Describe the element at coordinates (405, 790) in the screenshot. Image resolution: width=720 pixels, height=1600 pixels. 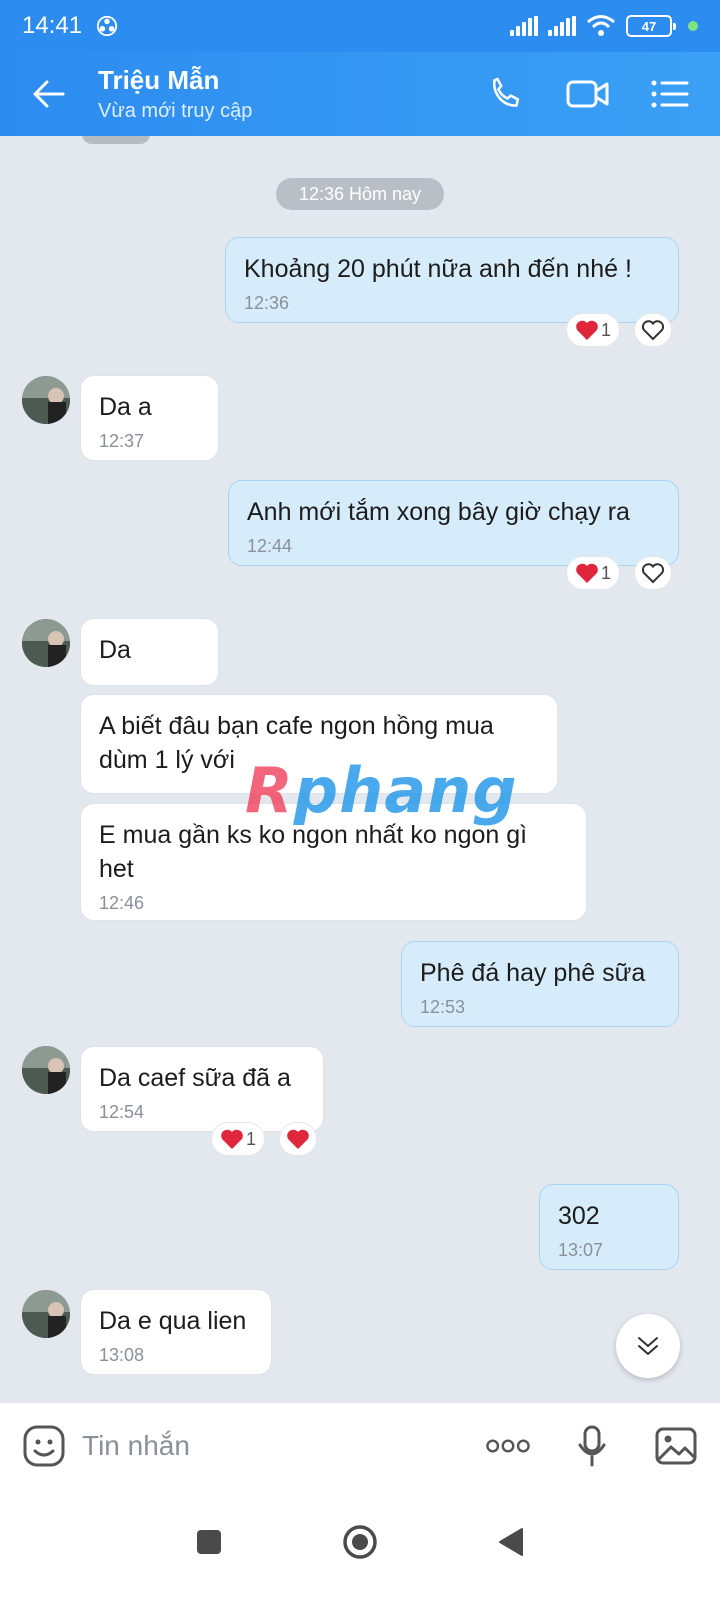
I see `watermark-part-2: phang` at that location.